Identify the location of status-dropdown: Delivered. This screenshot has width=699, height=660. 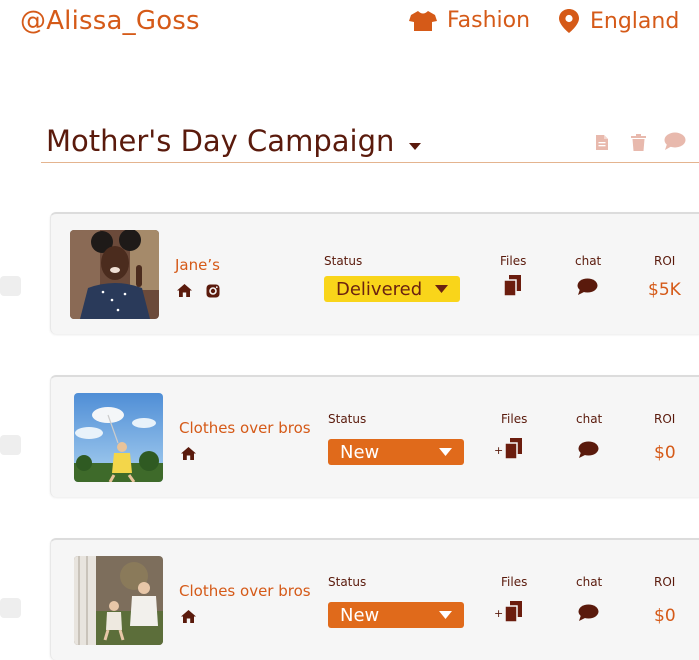
(392, 289).